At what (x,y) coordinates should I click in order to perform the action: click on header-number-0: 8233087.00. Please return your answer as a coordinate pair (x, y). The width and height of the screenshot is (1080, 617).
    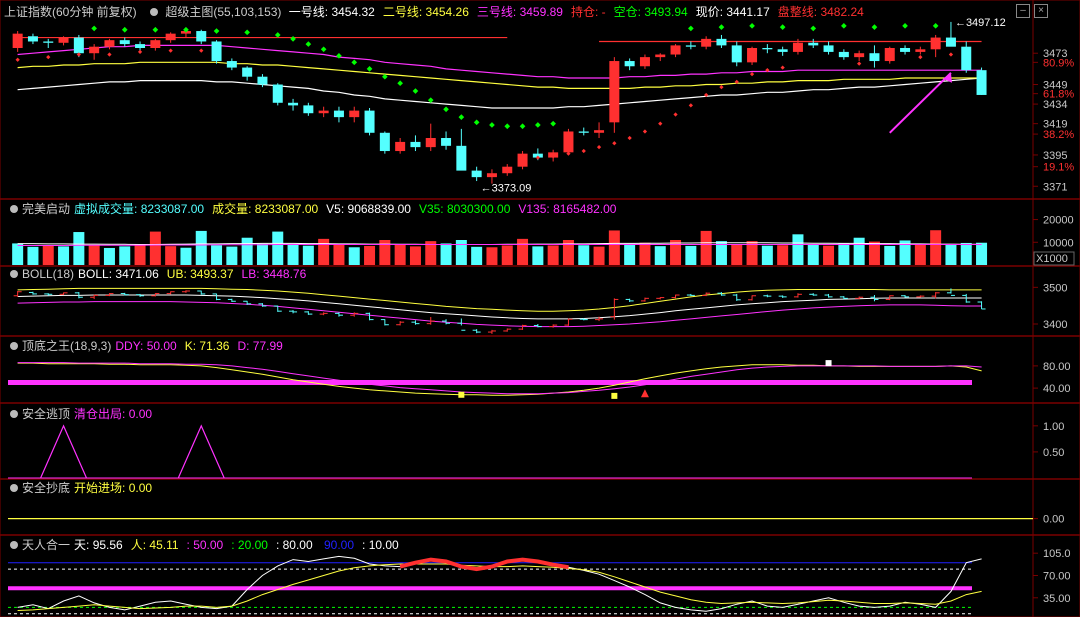
    Looking at the image, I should click on (172, 209).